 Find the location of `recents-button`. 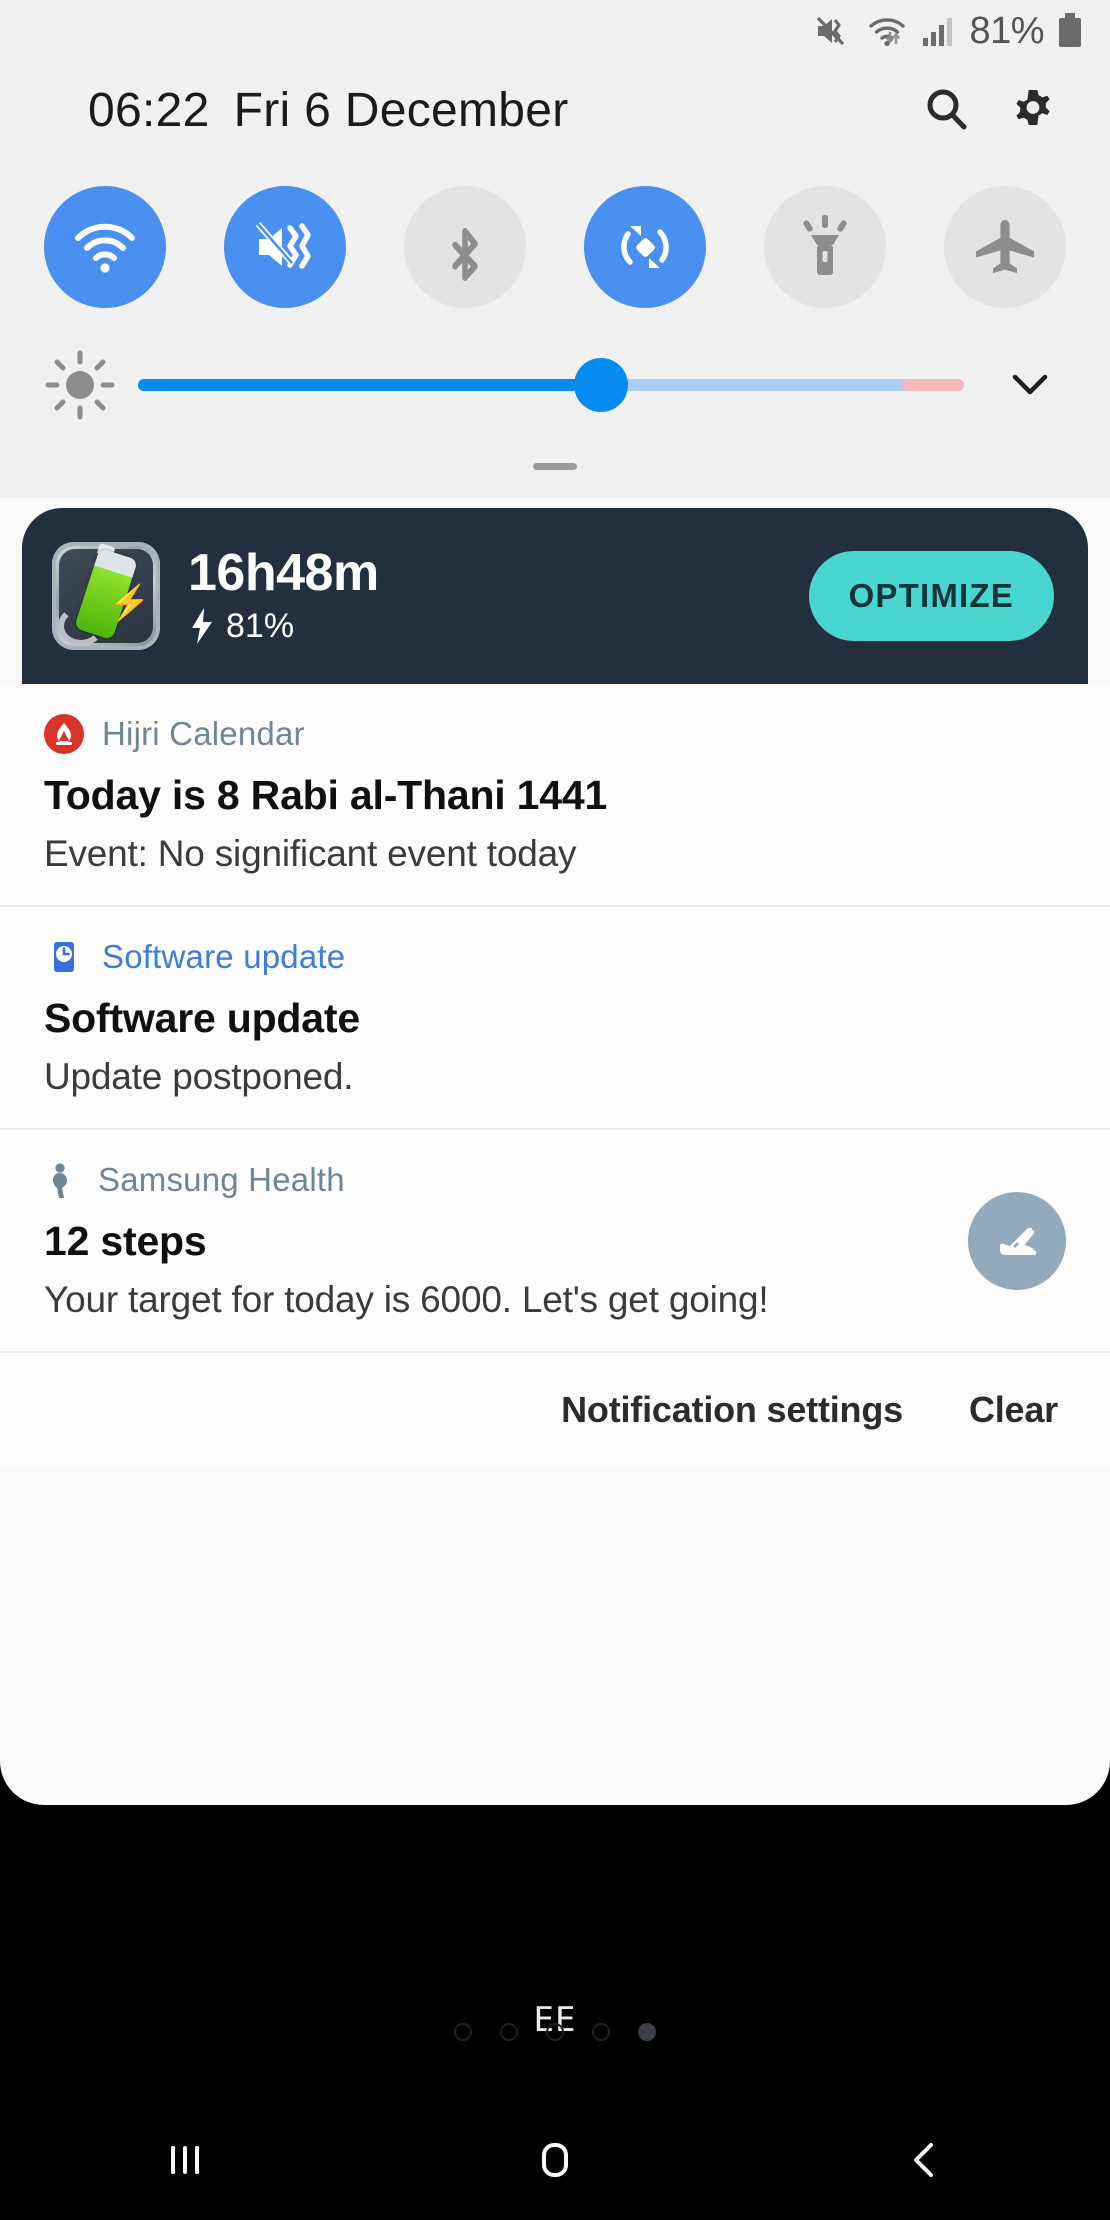

recents-button is located at coordinates (185, 2160).